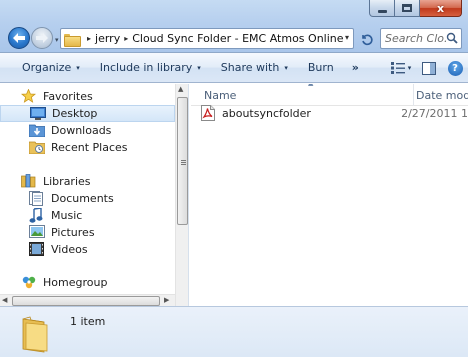  I want to click on share-with-button: Share with ▾, so click(254, 68).